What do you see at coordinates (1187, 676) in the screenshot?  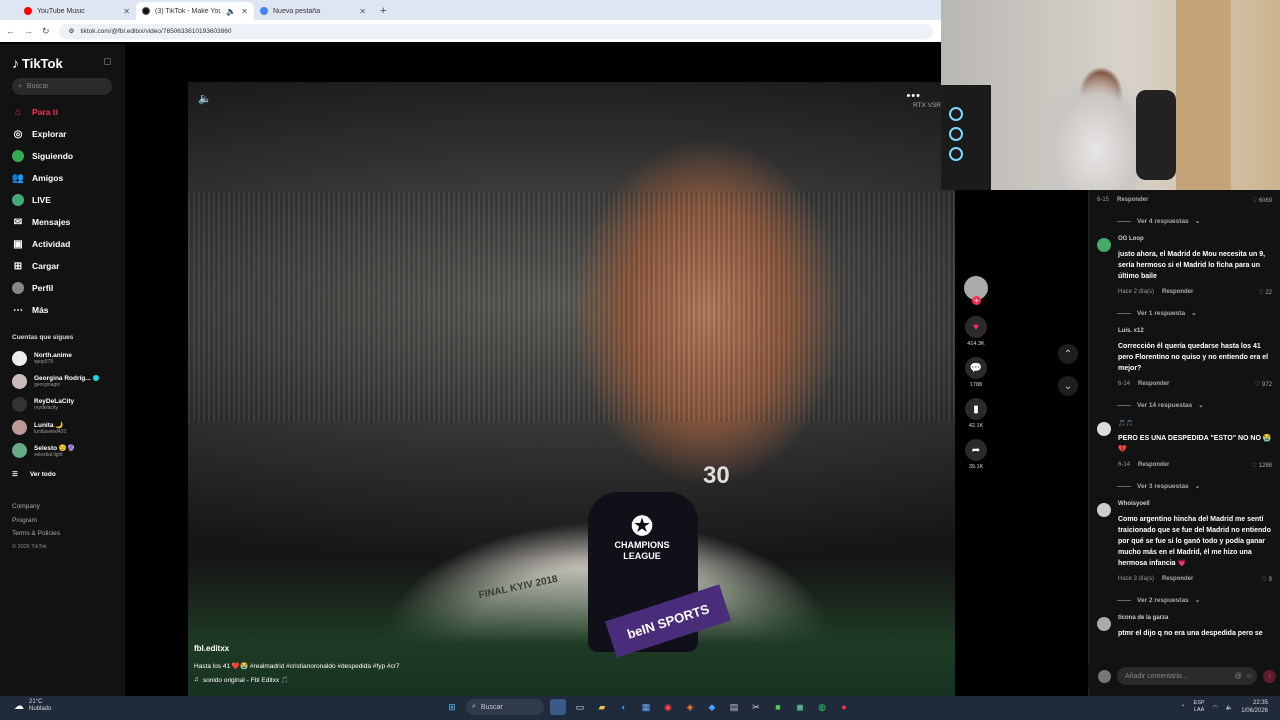 I see `comment-input: Añadir comentario... @ ☺` at bounding box center [1187, 676].